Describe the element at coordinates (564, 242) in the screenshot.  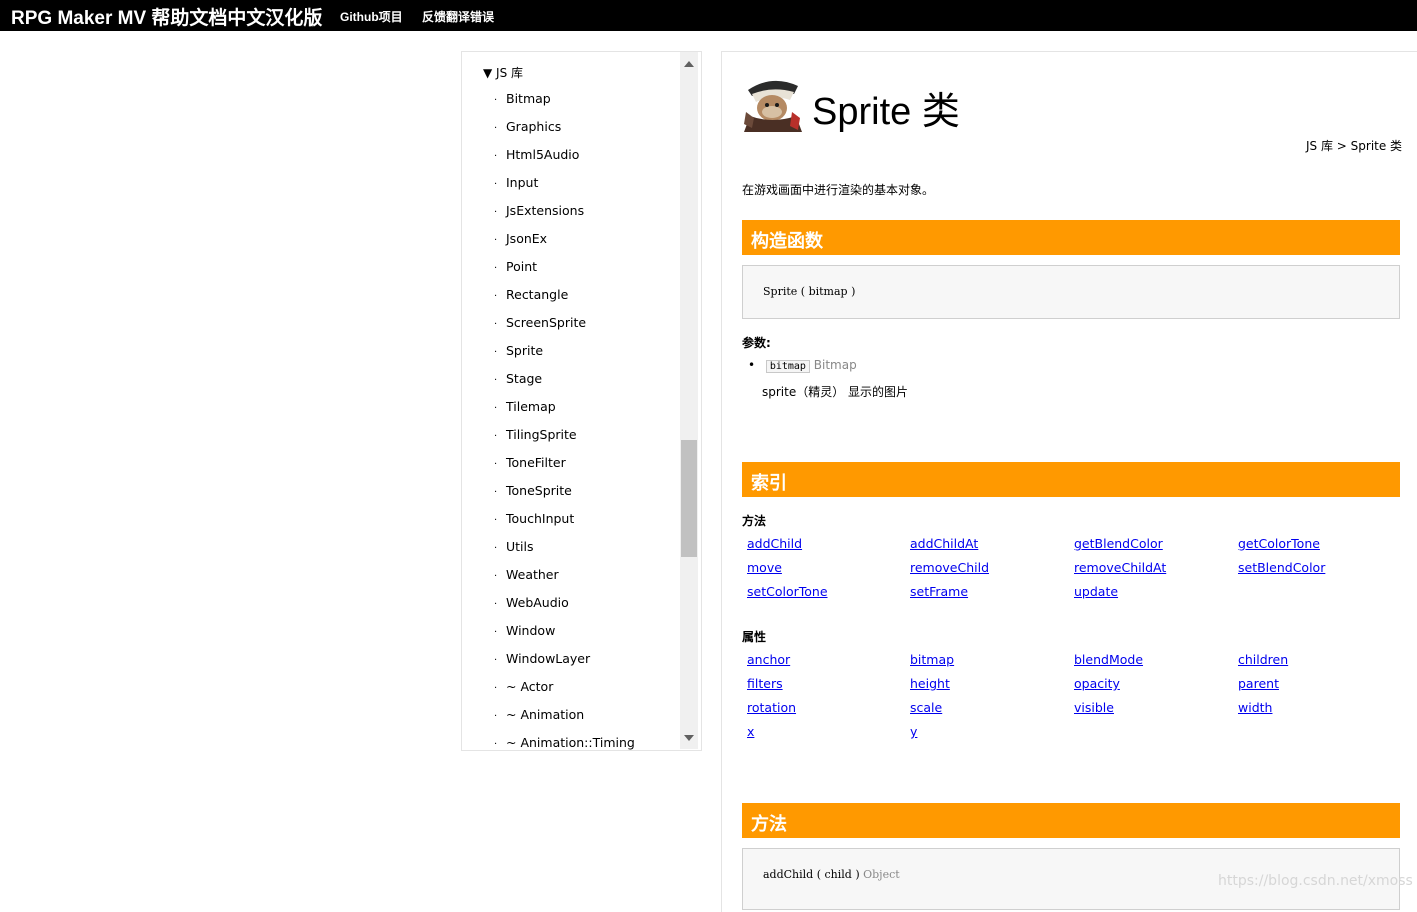
I see `sidebar-item: · JsonEx` at that location.